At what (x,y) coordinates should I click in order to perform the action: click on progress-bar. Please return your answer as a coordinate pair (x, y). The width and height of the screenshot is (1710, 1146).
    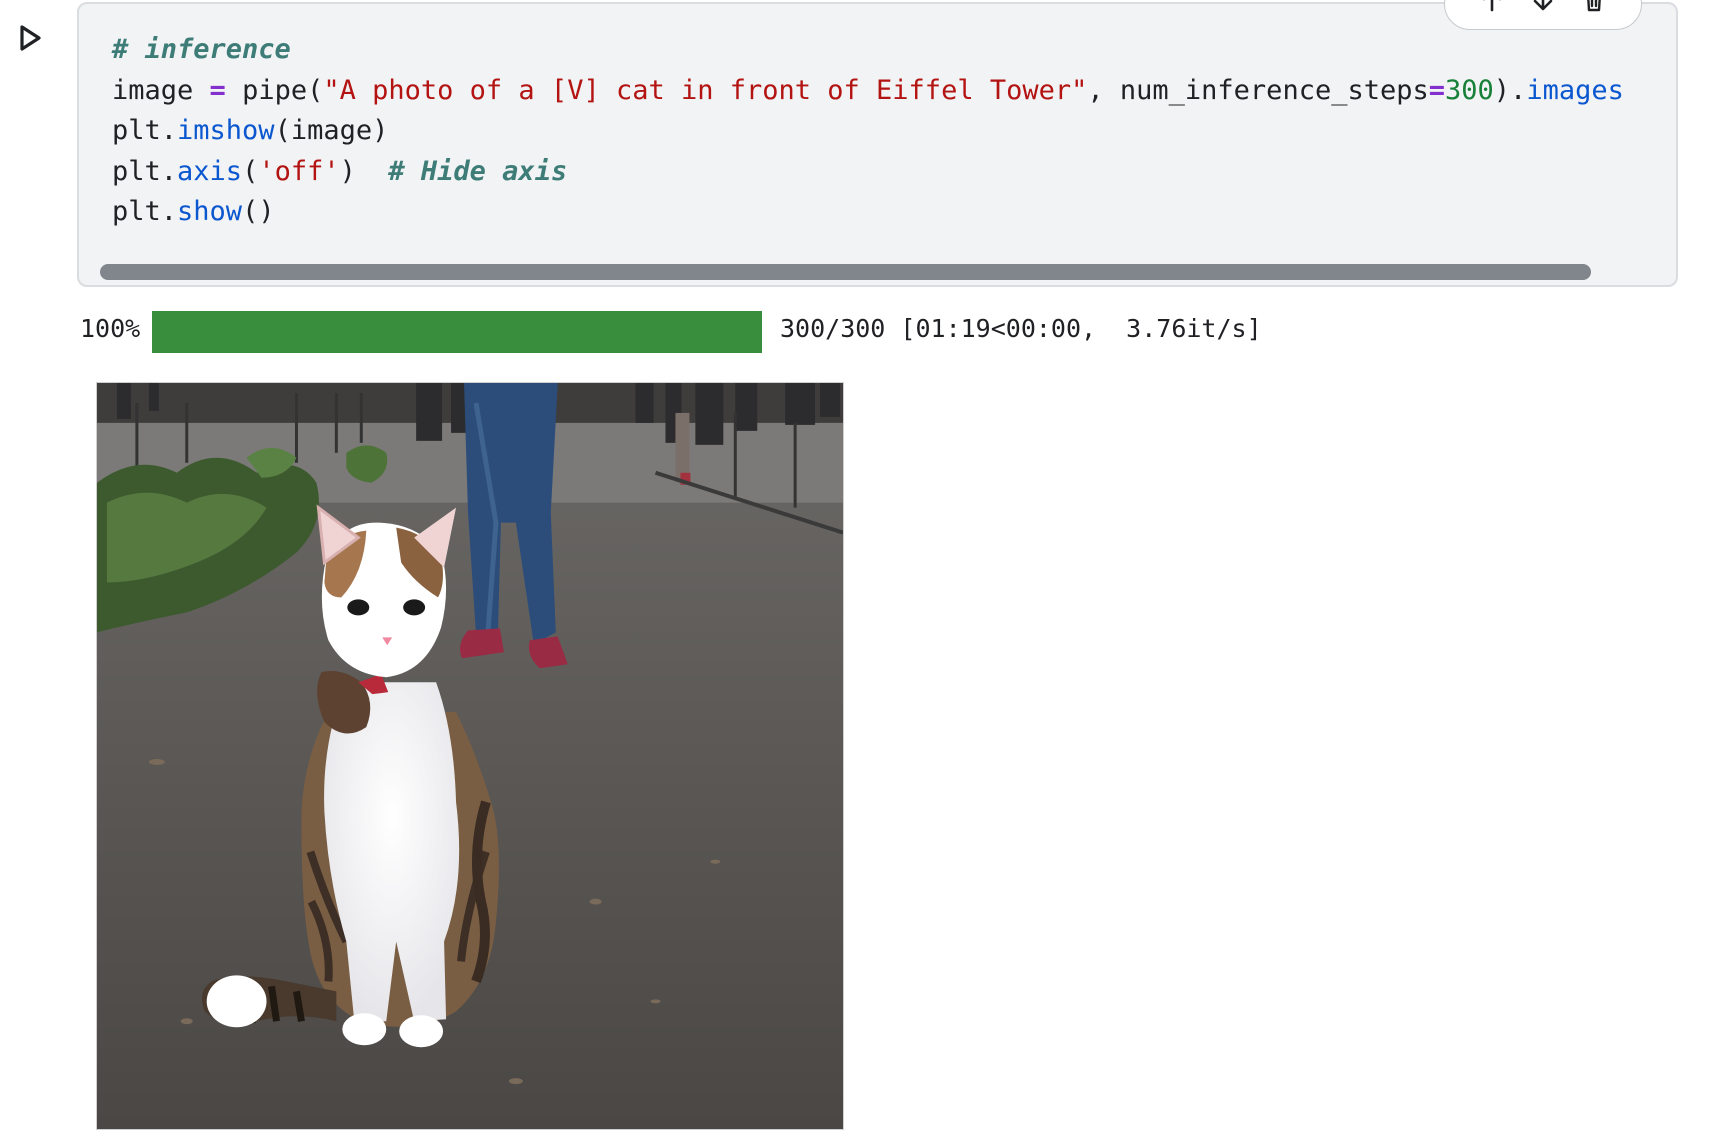
    Looking at the image, I should click on (457, 332).